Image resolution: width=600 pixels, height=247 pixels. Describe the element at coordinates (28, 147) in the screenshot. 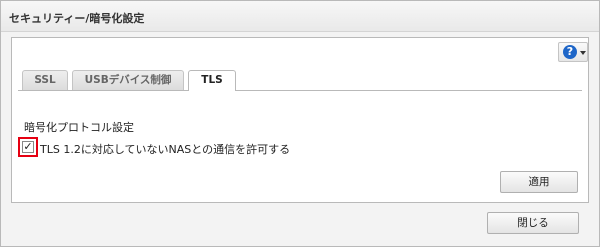

I see `allow-non-tls12-checkbox: ✓` at that location.